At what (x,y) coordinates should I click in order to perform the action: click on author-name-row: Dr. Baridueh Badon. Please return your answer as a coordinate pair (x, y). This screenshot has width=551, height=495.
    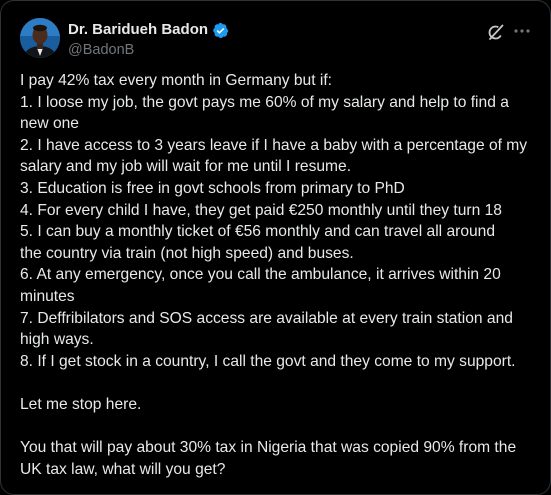
    Looking at the image, I should click on (148, 30).